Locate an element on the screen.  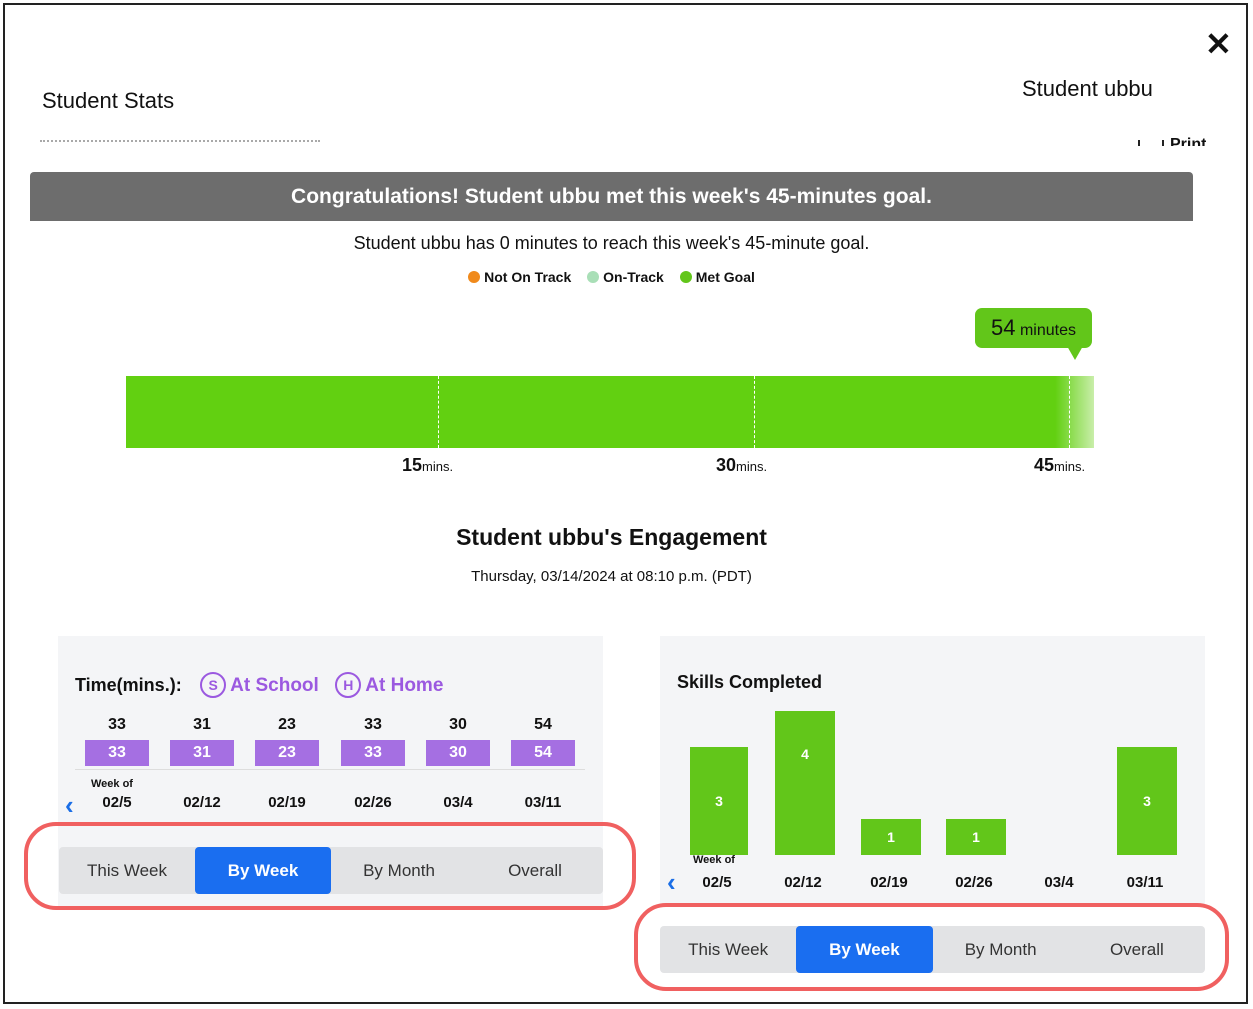
modal-title: Student Stats is located at coordinates (108, 100).